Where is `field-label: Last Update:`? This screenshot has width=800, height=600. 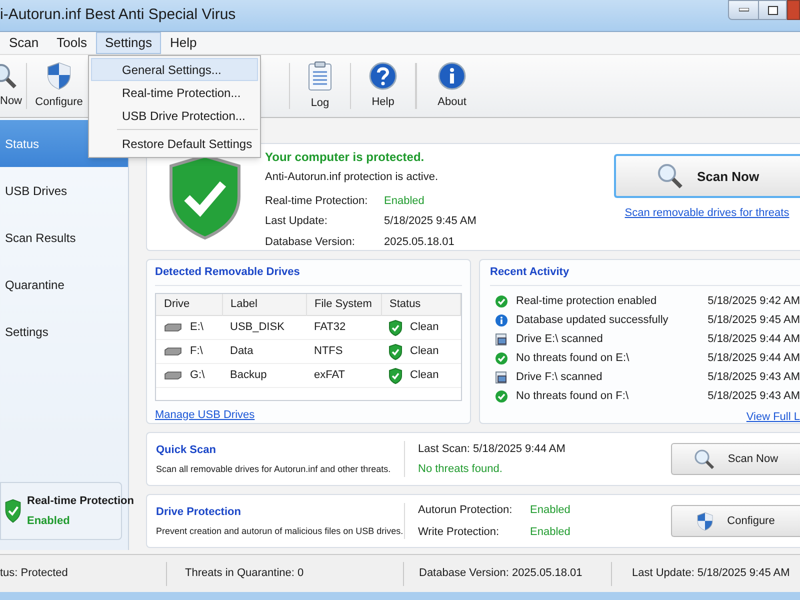
field-label: Last Update: is located at coordinates (296, 221).